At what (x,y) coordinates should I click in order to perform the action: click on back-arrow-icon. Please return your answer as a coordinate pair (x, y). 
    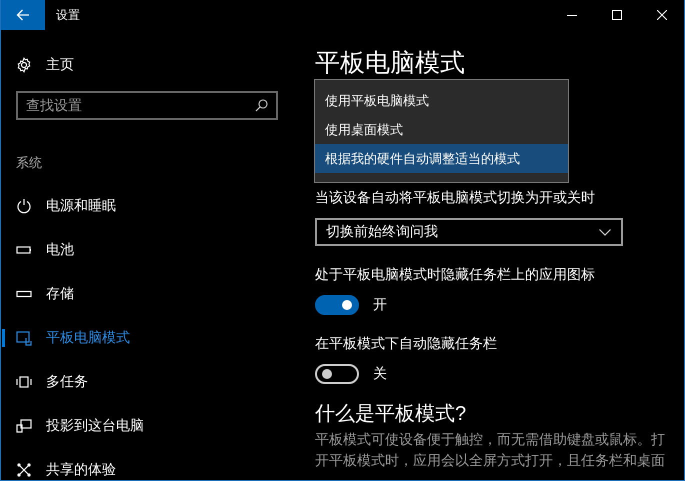
    Looking at the image, I should click on (23, 15).